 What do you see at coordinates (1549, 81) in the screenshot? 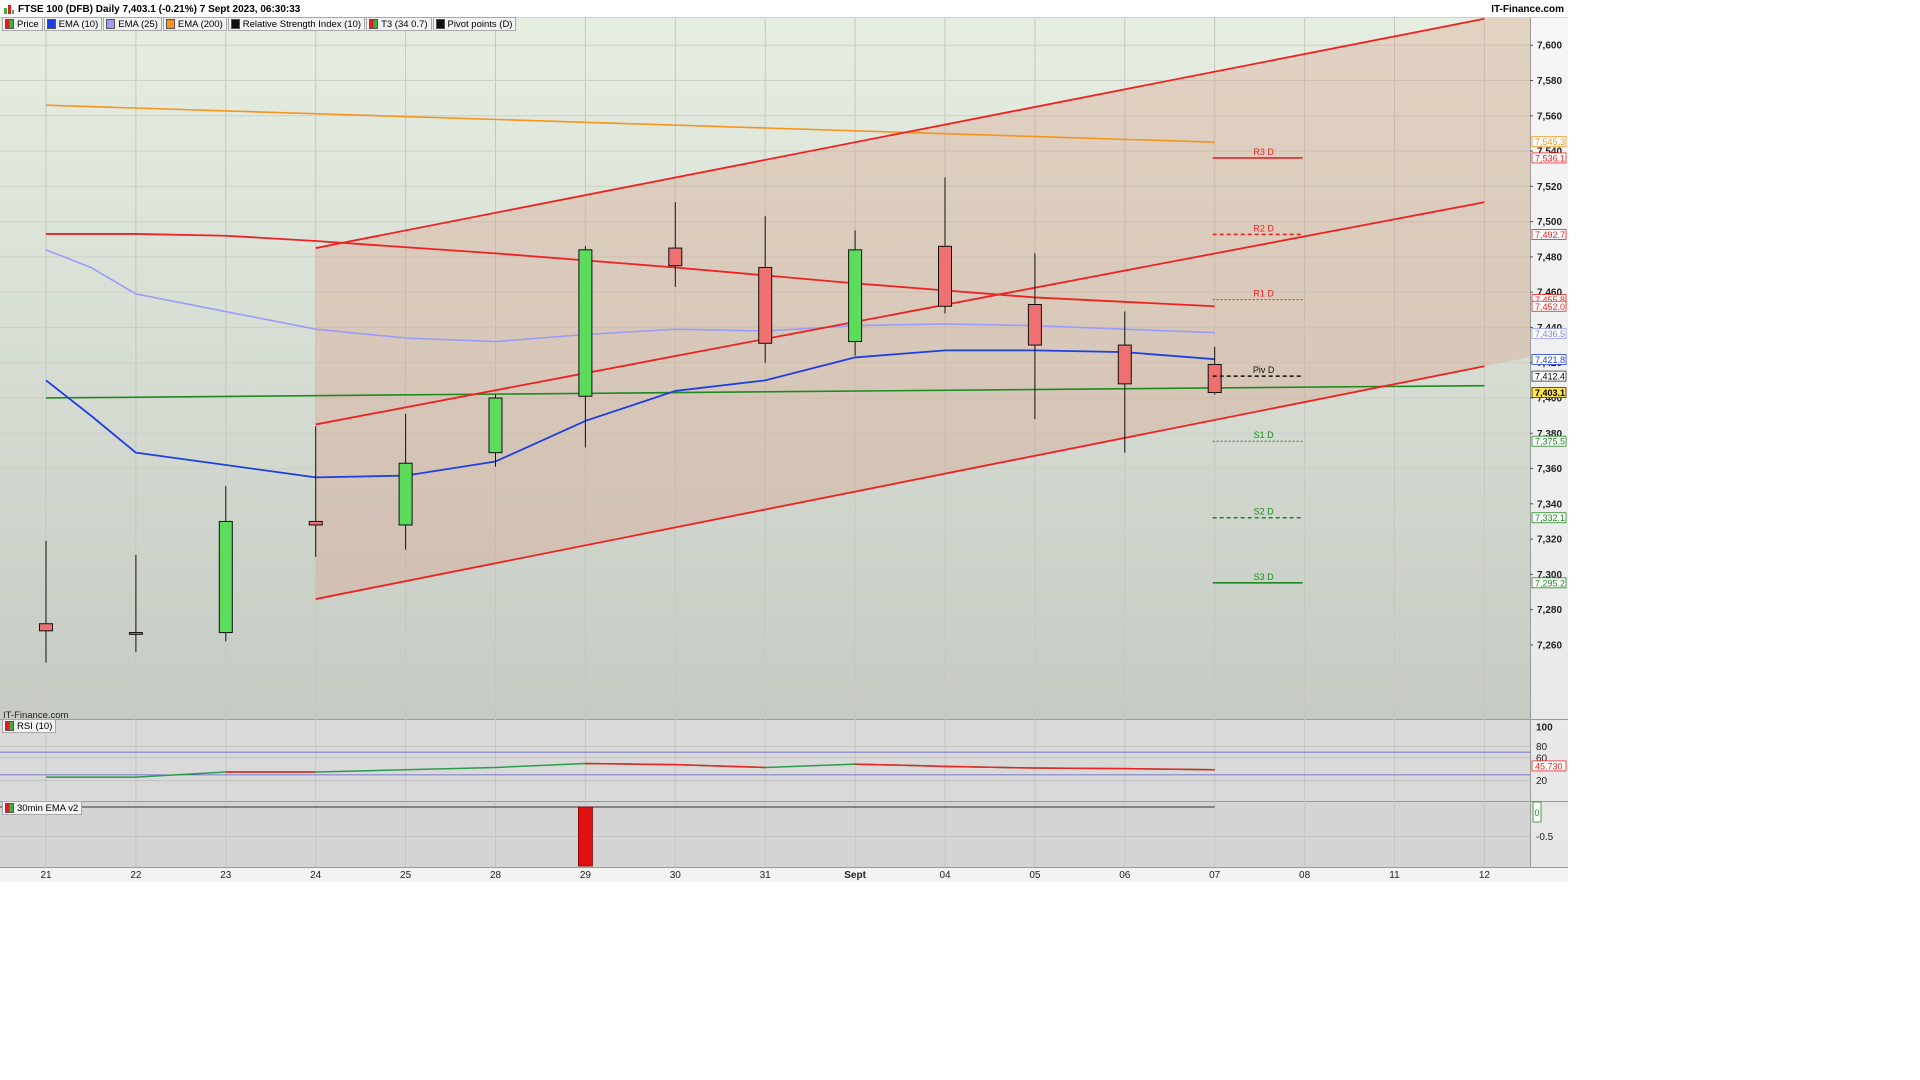
I see `y-tick-label: 7,580` at bounding box center [1549, 81].